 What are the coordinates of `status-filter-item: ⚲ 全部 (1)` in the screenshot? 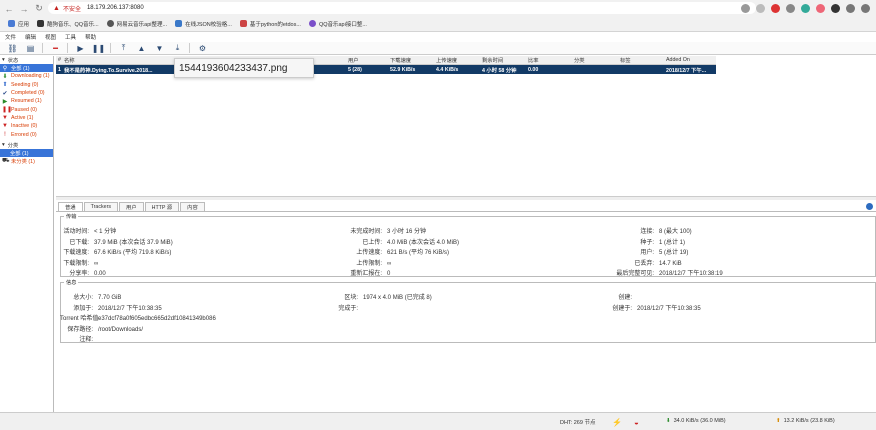 It's located at (26, 68).